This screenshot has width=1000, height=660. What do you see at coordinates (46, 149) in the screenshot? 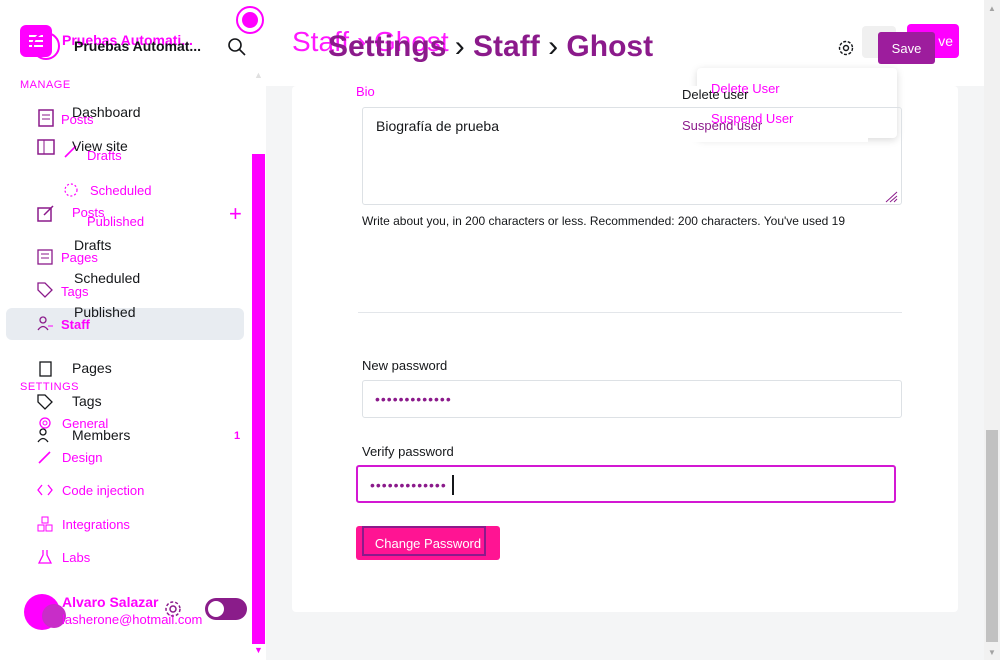
I see `view-site-icon` at bounding box center [46, 149].